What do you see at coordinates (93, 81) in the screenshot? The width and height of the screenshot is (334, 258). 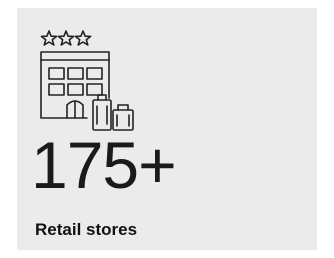 I see `hotel-building-luggage-icon` at bounding box center [93, 81].